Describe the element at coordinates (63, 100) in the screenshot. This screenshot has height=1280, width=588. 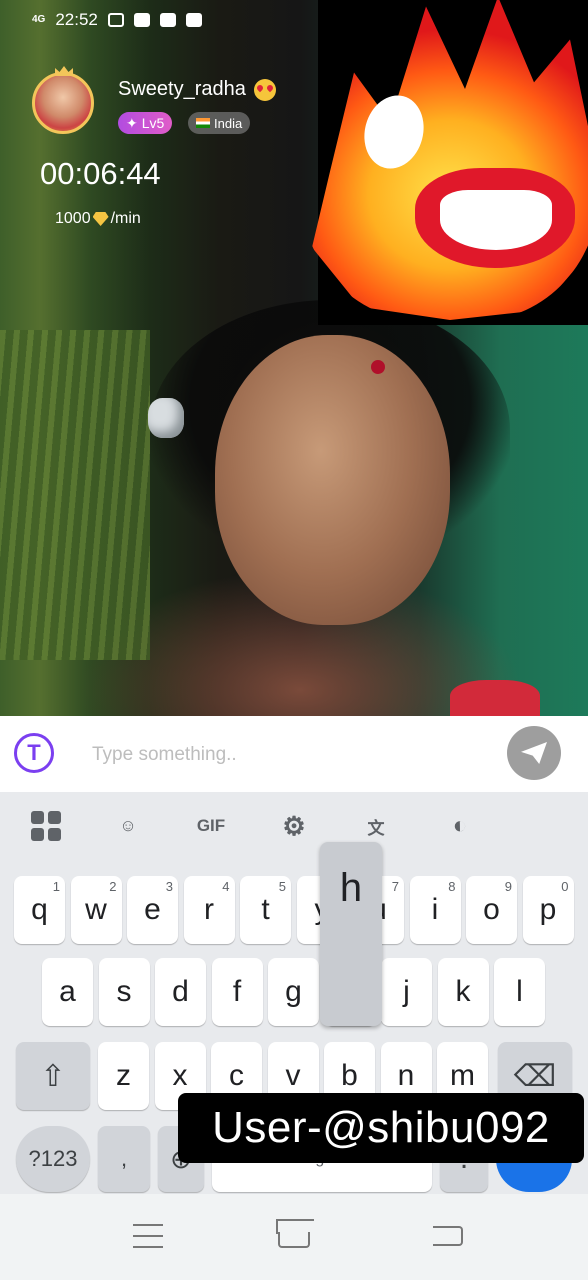
I see `avatar` at that location.